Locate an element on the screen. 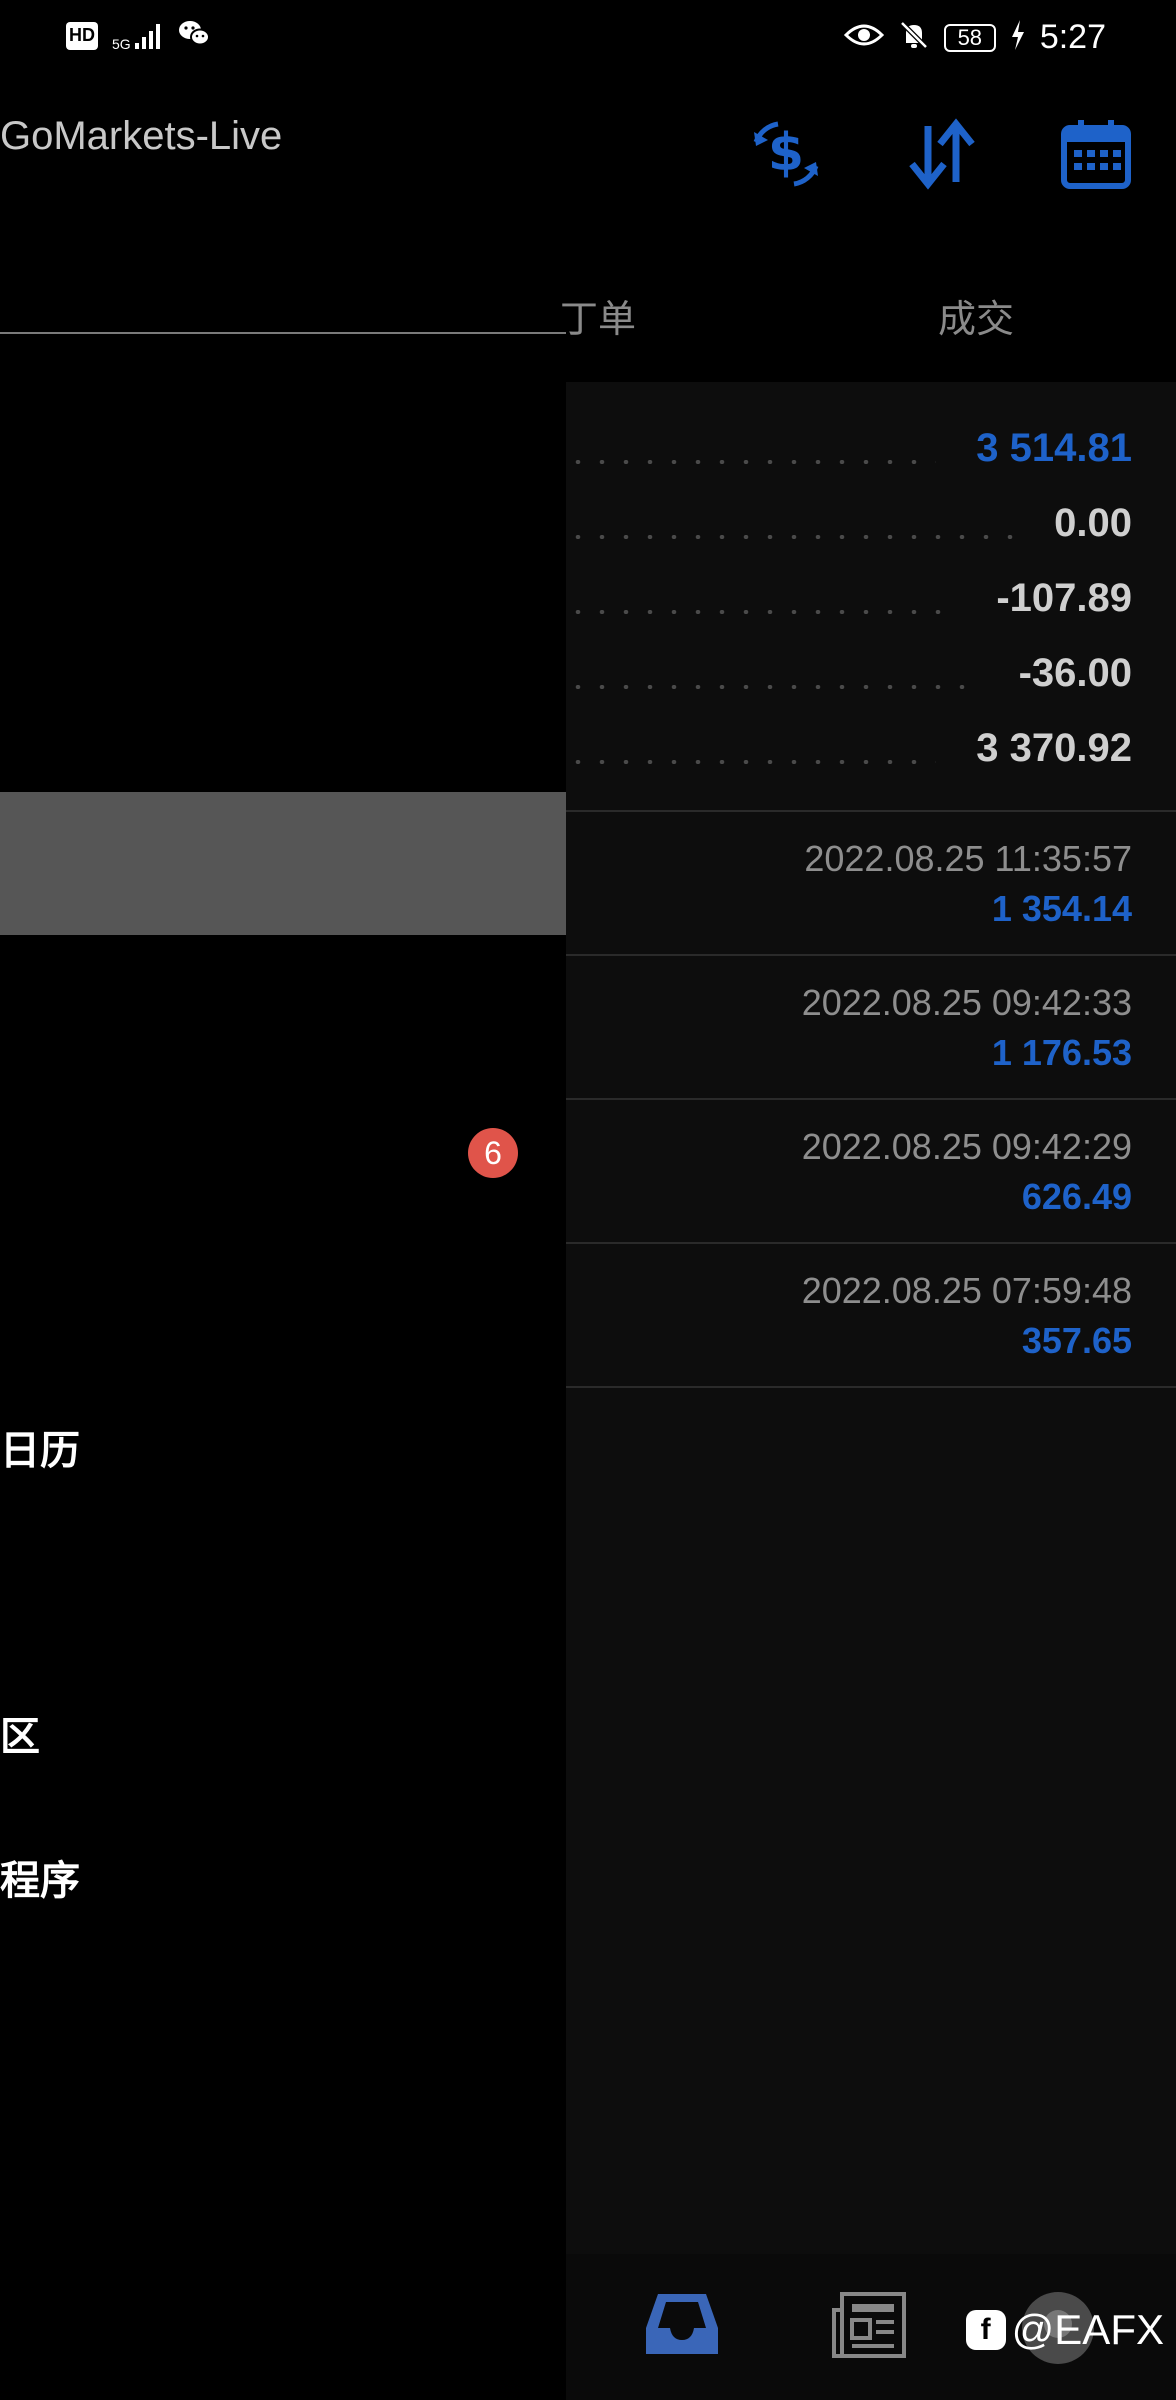 Image resolution: width=1176 pixels, height=2400 pixels. deal-amount: 1 354.14 is located at coordinates (1061, 908).